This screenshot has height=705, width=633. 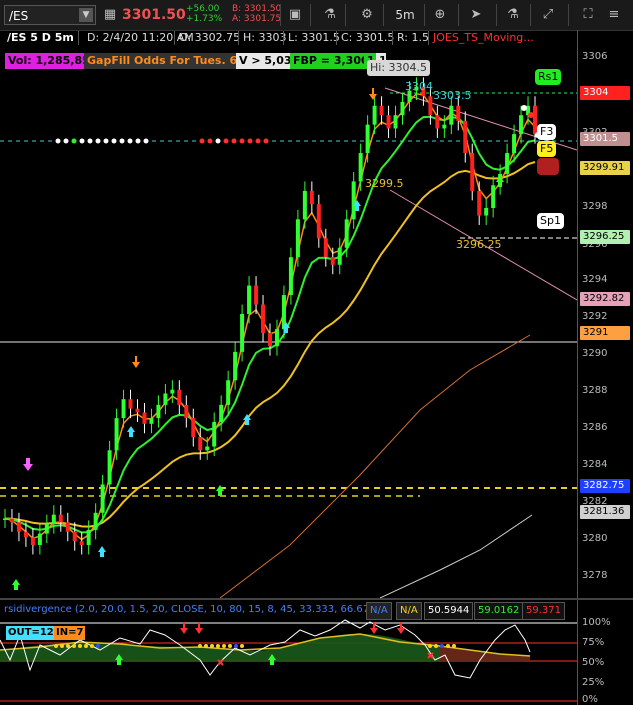 What do you see at coordinates (452, 95) in the screenshot?
I see `high2-price-label: 3303.5` at bounding box center [452, 95].